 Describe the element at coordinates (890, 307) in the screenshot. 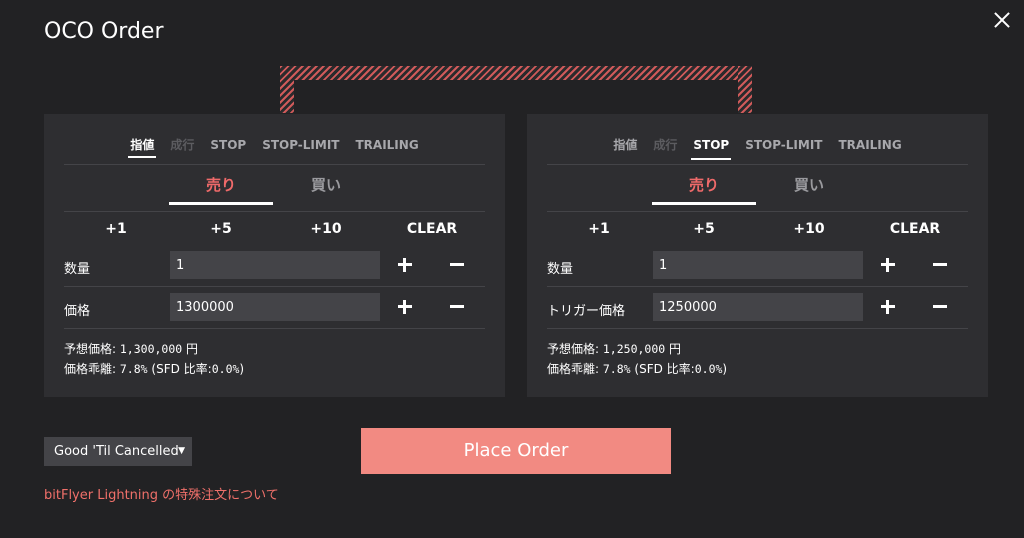

I see `trigger-price-plus-icon` at that location.